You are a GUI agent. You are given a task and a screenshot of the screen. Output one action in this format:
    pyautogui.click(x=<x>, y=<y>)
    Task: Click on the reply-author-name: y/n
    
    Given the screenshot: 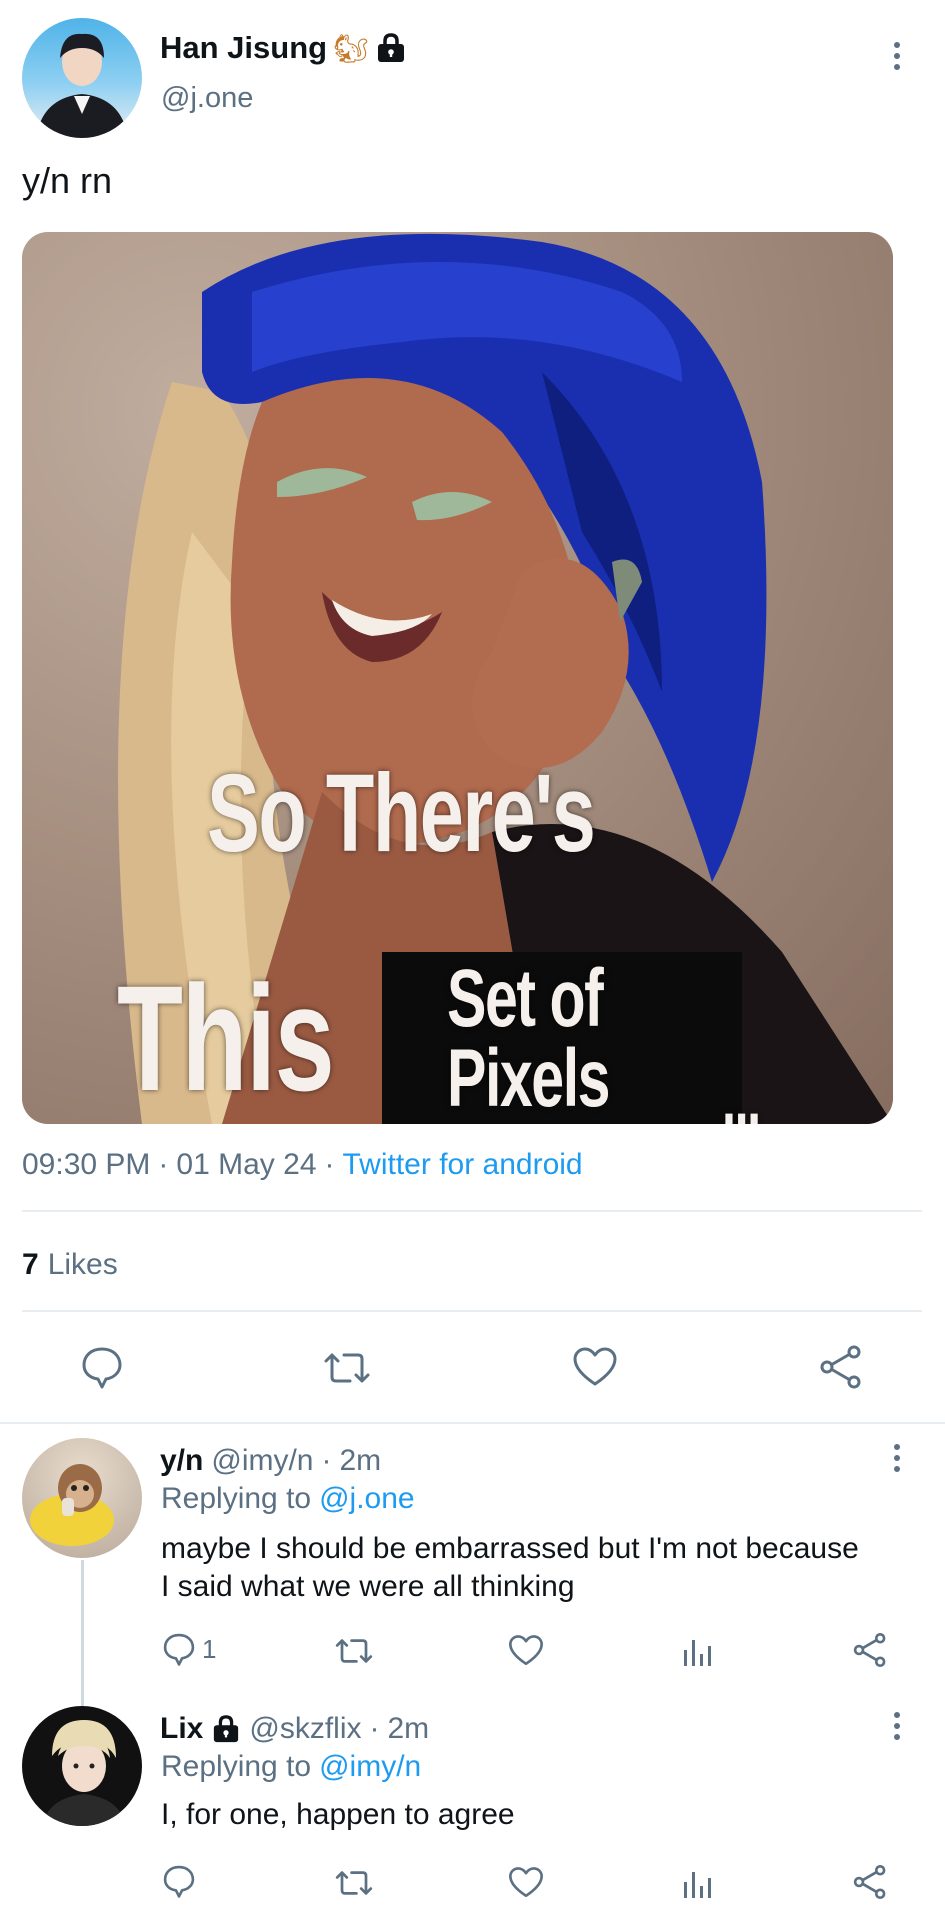 What is the action you would take?
    pyautogui.click(x=181, y=1461)
    